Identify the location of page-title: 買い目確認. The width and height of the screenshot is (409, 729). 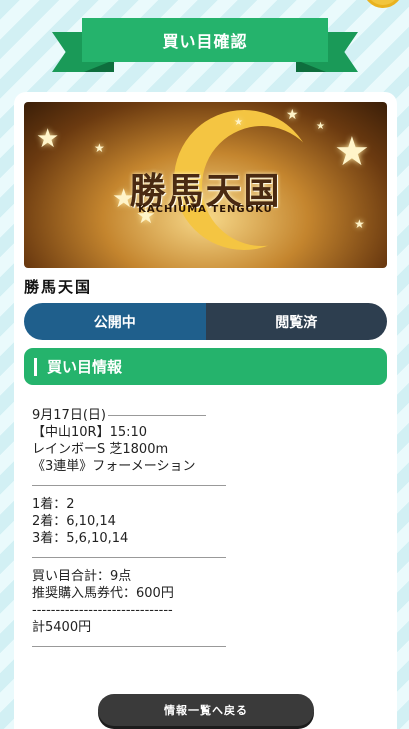
(205, 40).